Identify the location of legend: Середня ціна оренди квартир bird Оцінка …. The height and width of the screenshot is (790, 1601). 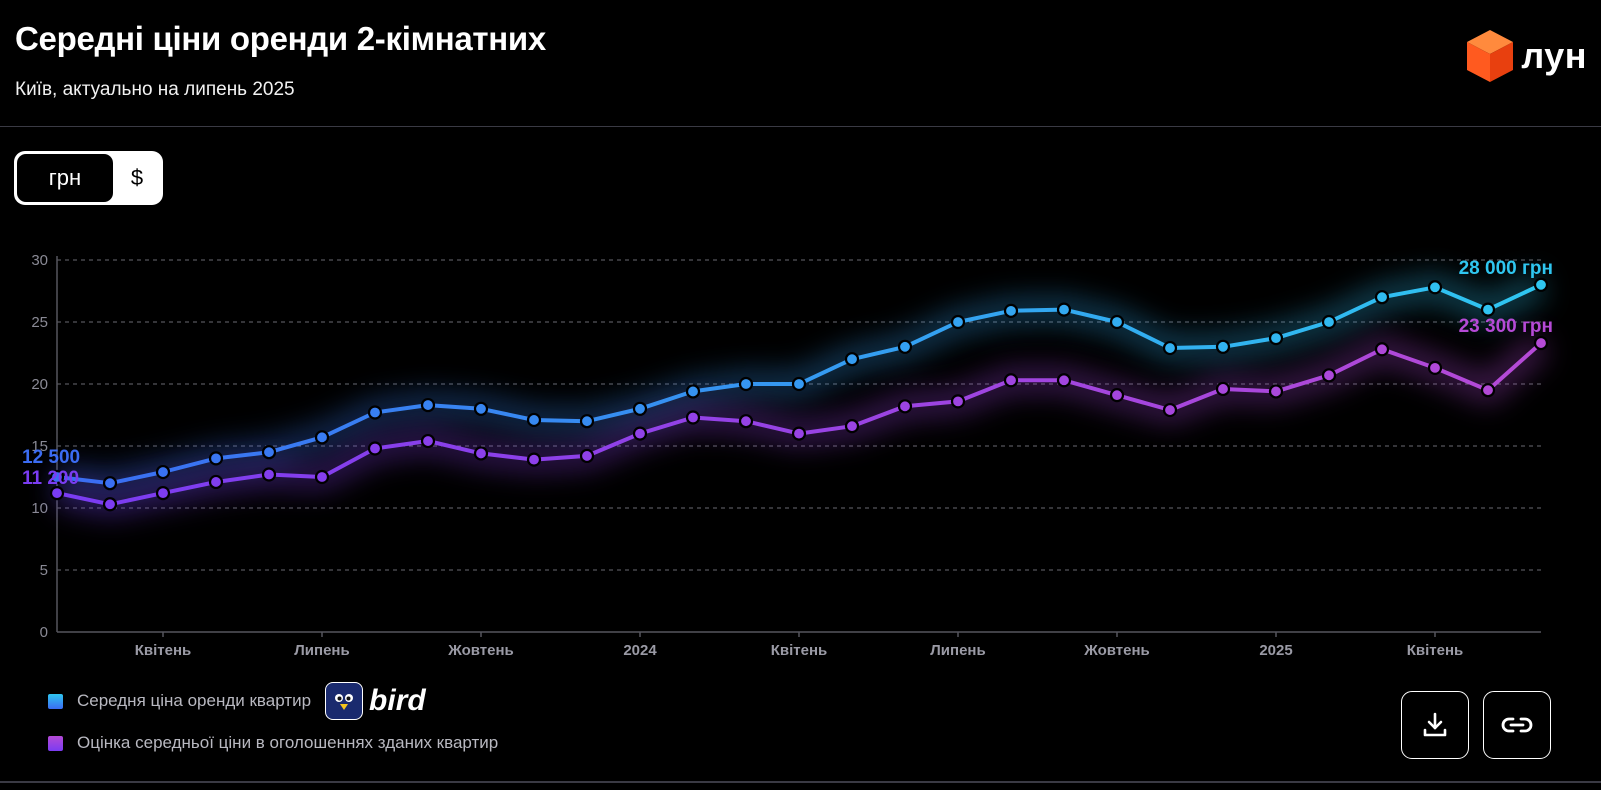
(273, 719).